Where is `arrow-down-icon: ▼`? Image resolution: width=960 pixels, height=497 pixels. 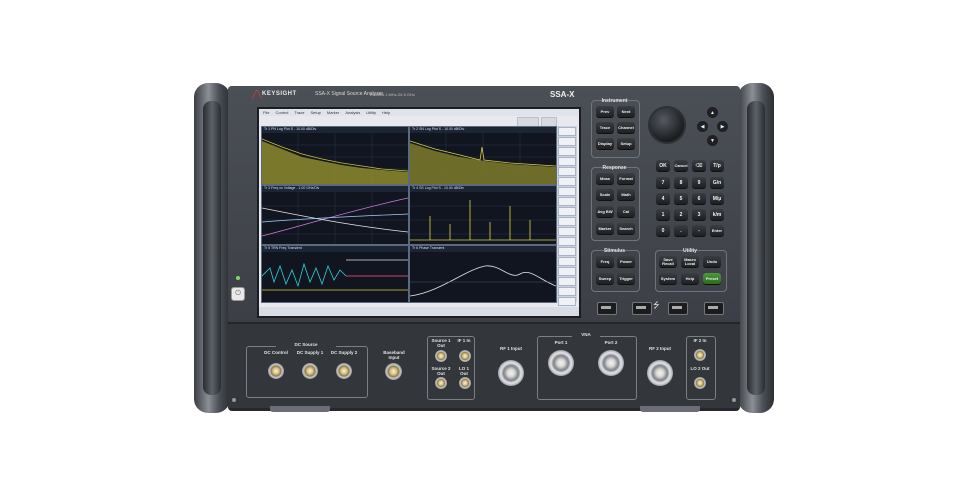 arrow-down-icon: ▼ is located at coordinates (712, 140).